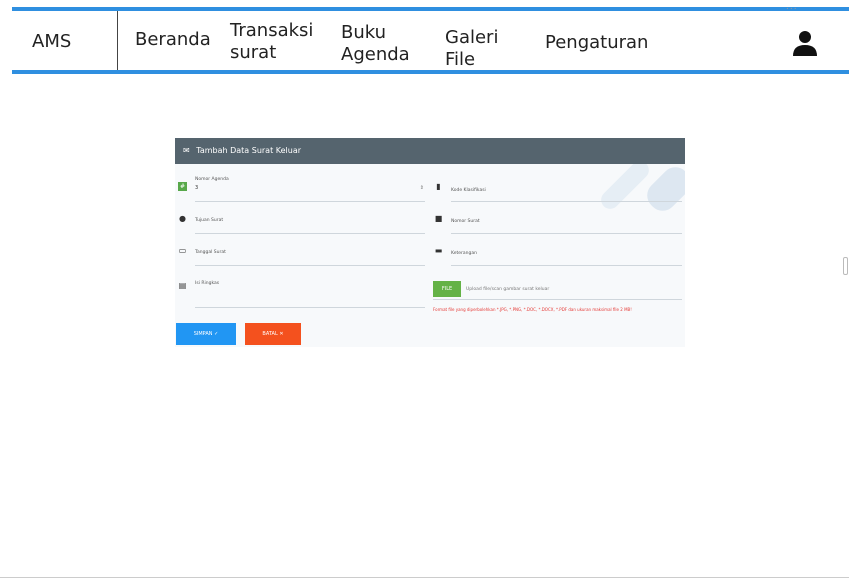  Describe the element at coordinates (424, 577) in the screenshot. I see `bottom-divider` at that location.